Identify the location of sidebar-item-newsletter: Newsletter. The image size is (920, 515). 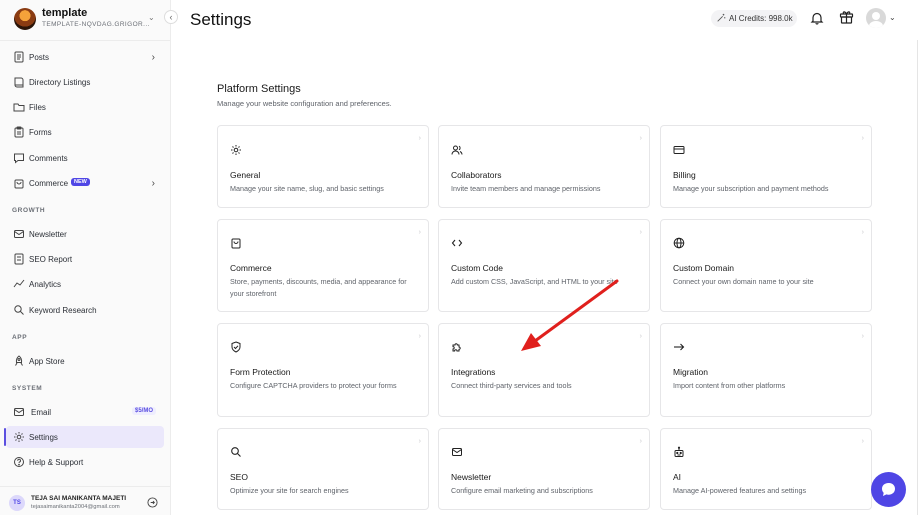
(85, 234).